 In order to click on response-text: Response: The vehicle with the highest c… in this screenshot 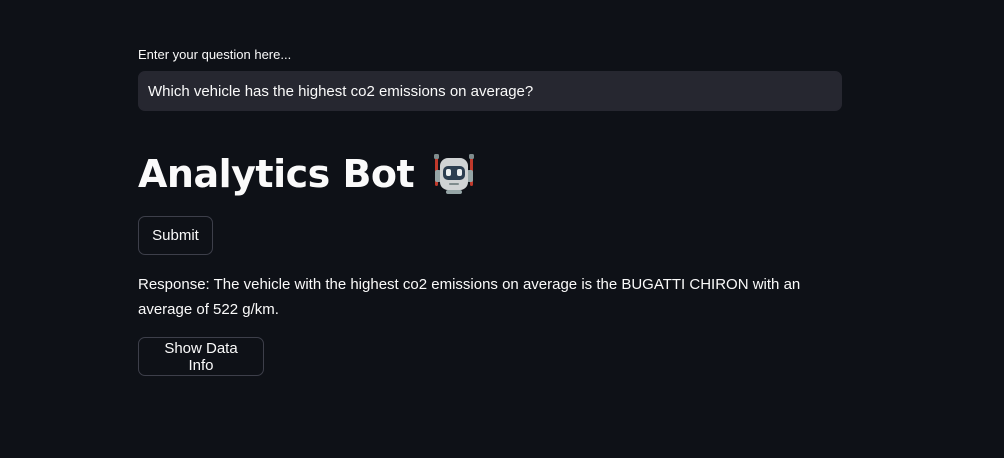, I will do `click(469, 297)`.